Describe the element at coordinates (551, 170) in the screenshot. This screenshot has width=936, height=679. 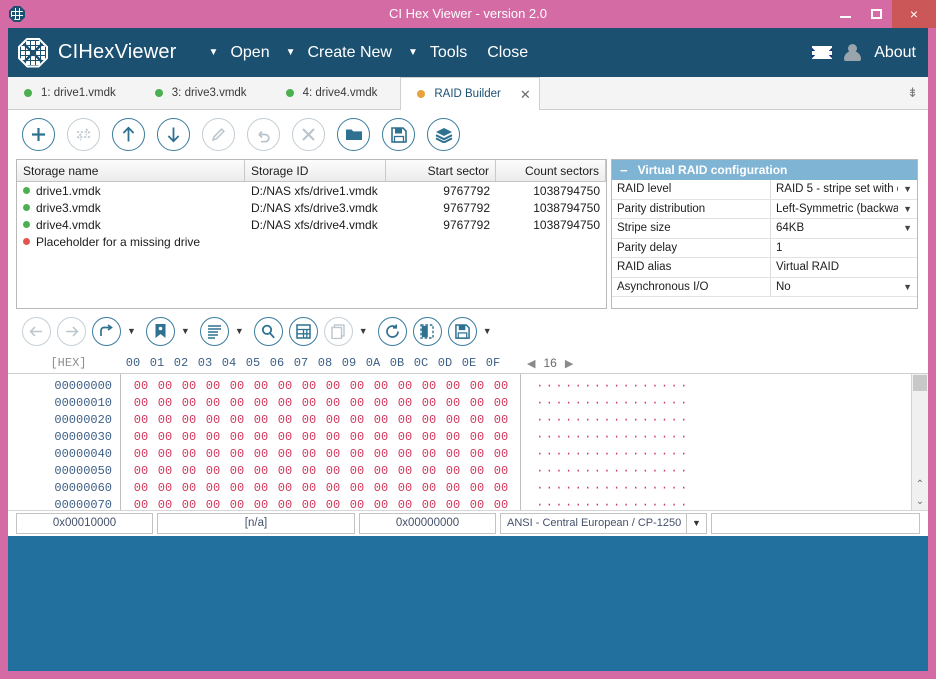
I see `column-header-count-sectors: Count sectors` at that location.